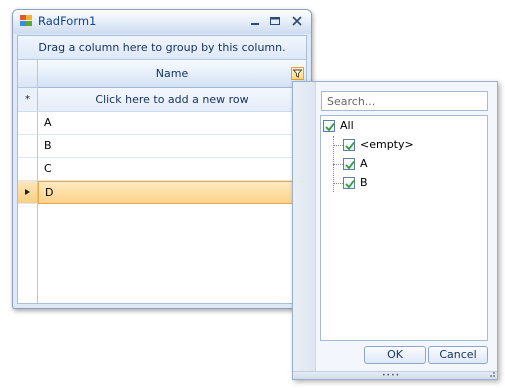  I want to click on tree-node-label: B, so click(364, 182).